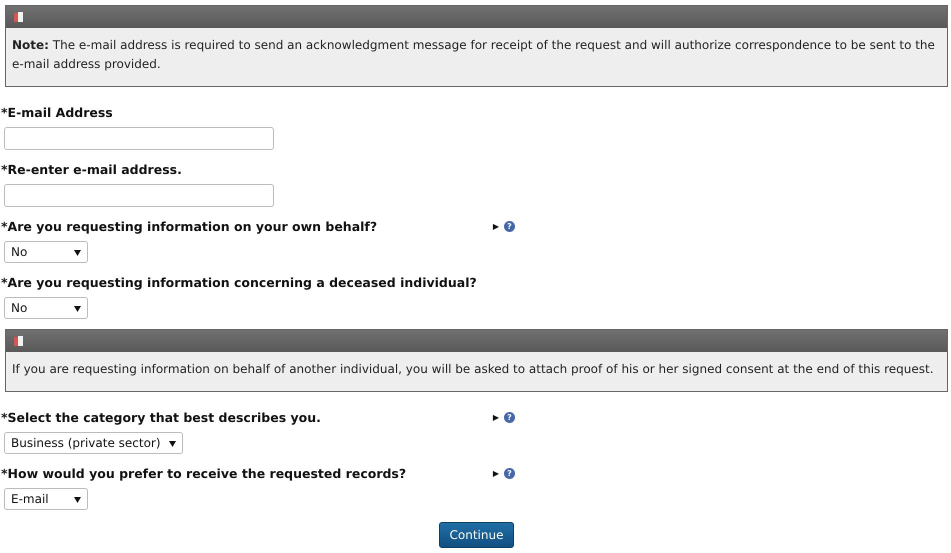 This screenshot has width=951, height=553. Describe the element at coordinates (204, 473) in the screenshot. I see `field-label: *How would you prefer to receive the requested records?` at that location.